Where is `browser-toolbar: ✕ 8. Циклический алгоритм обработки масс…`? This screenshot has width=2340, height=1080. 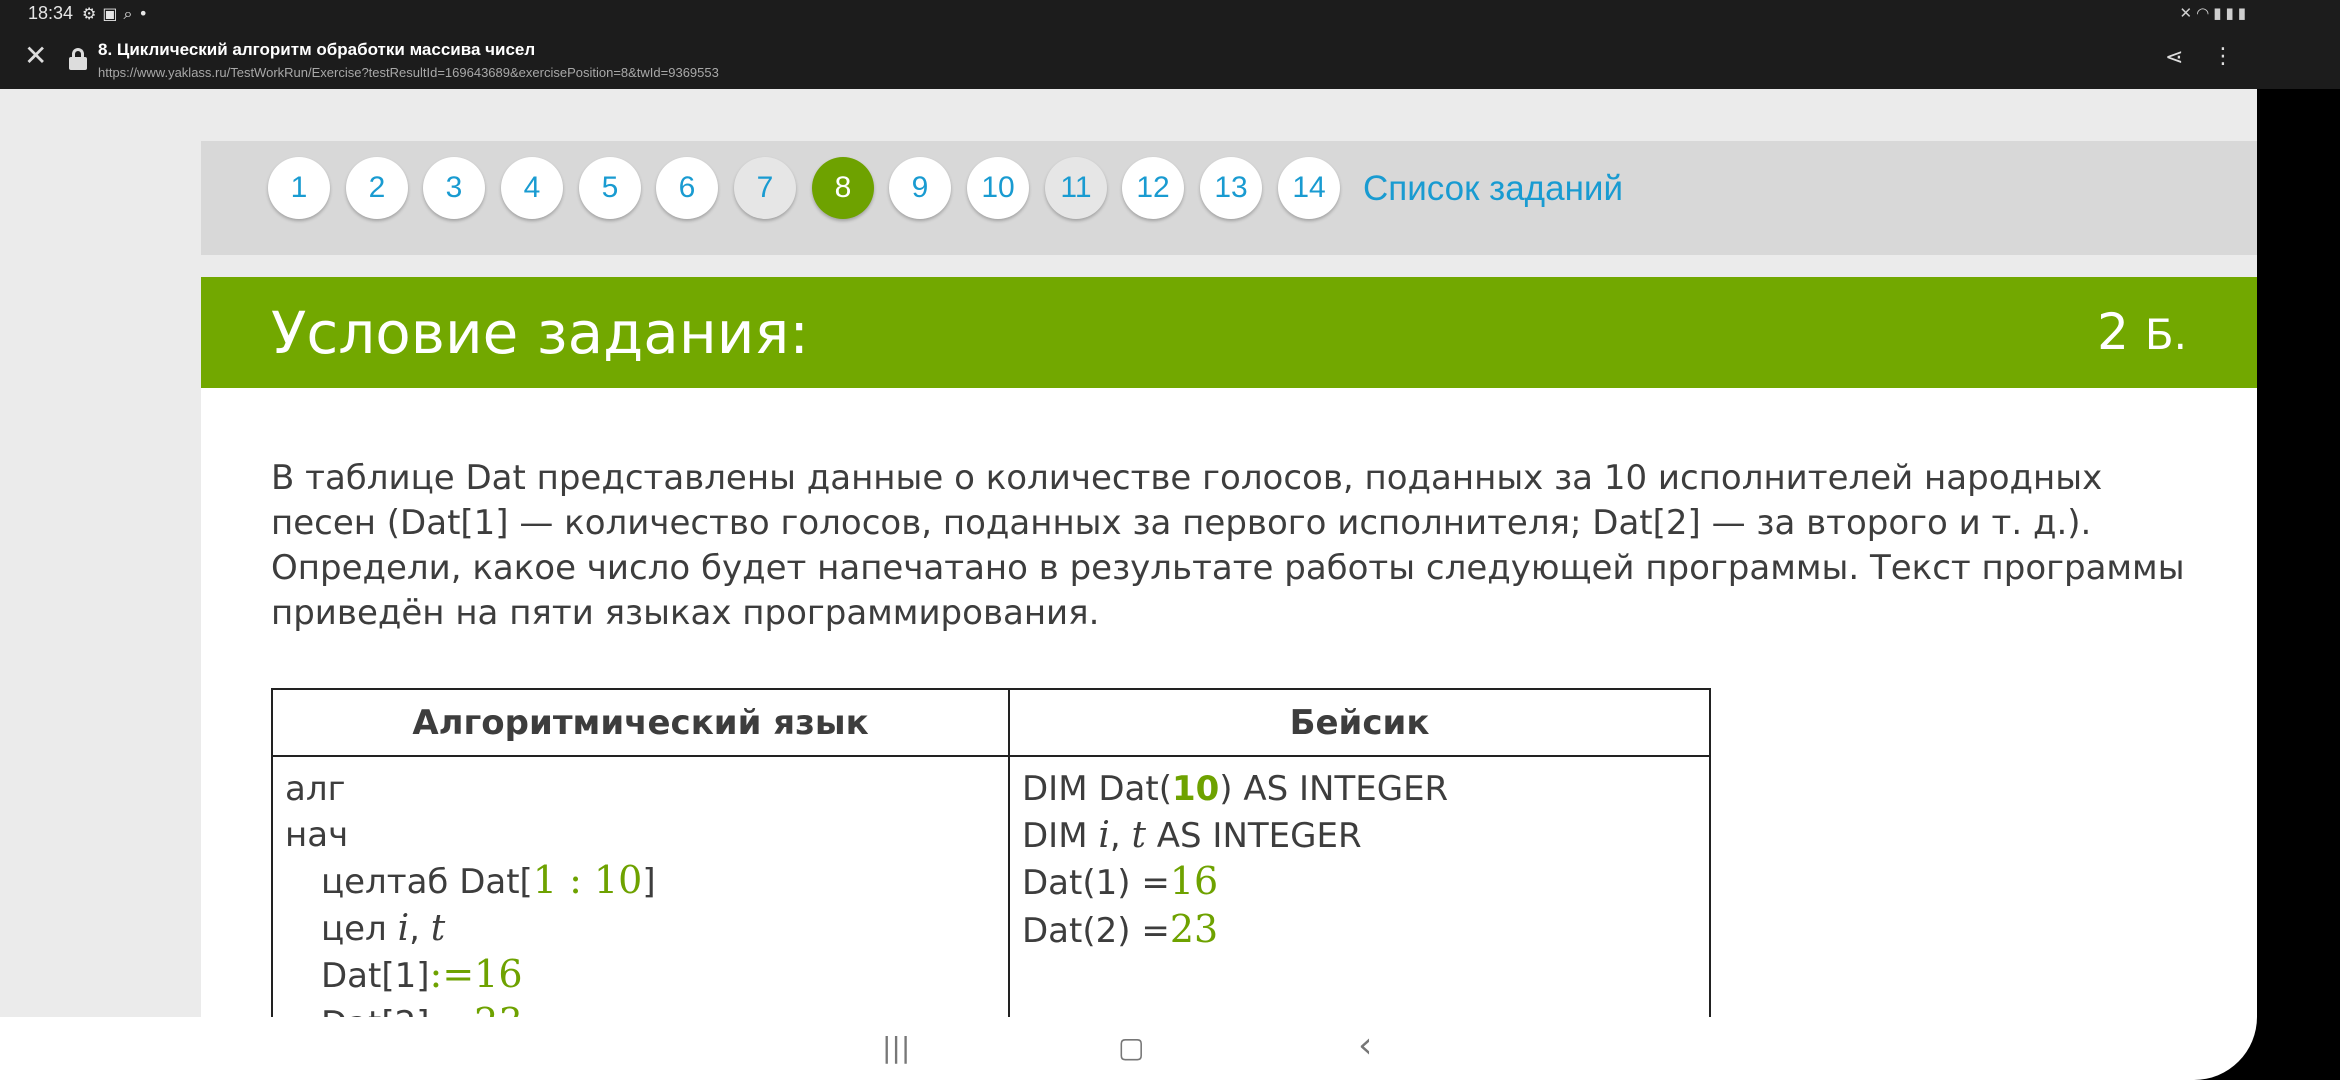 browser-toolbar: ✕ 8. Циклический алгоритм обработки масс… is located at coordinates (1170, 59).